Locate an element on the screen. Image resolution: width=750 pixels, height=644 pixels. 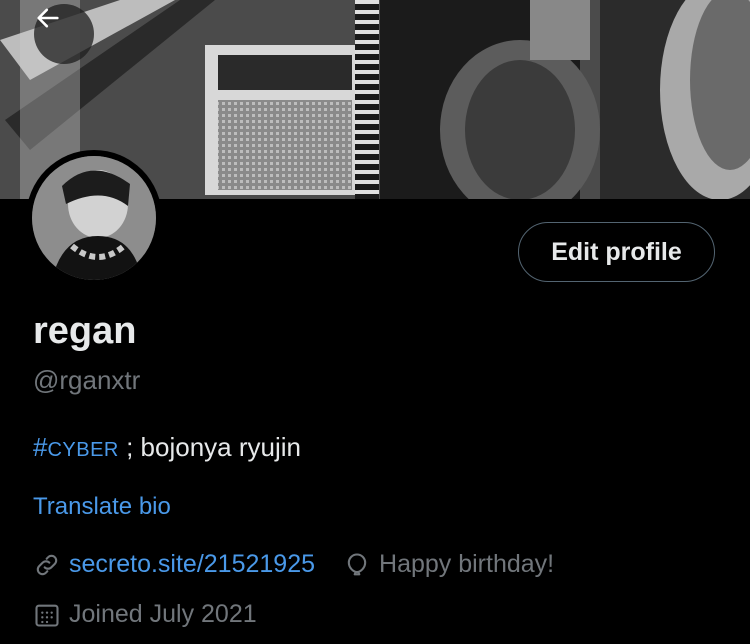
profile-meta: secreto.site/21521925 Happy birthday! is located at coordinates (293, 564).